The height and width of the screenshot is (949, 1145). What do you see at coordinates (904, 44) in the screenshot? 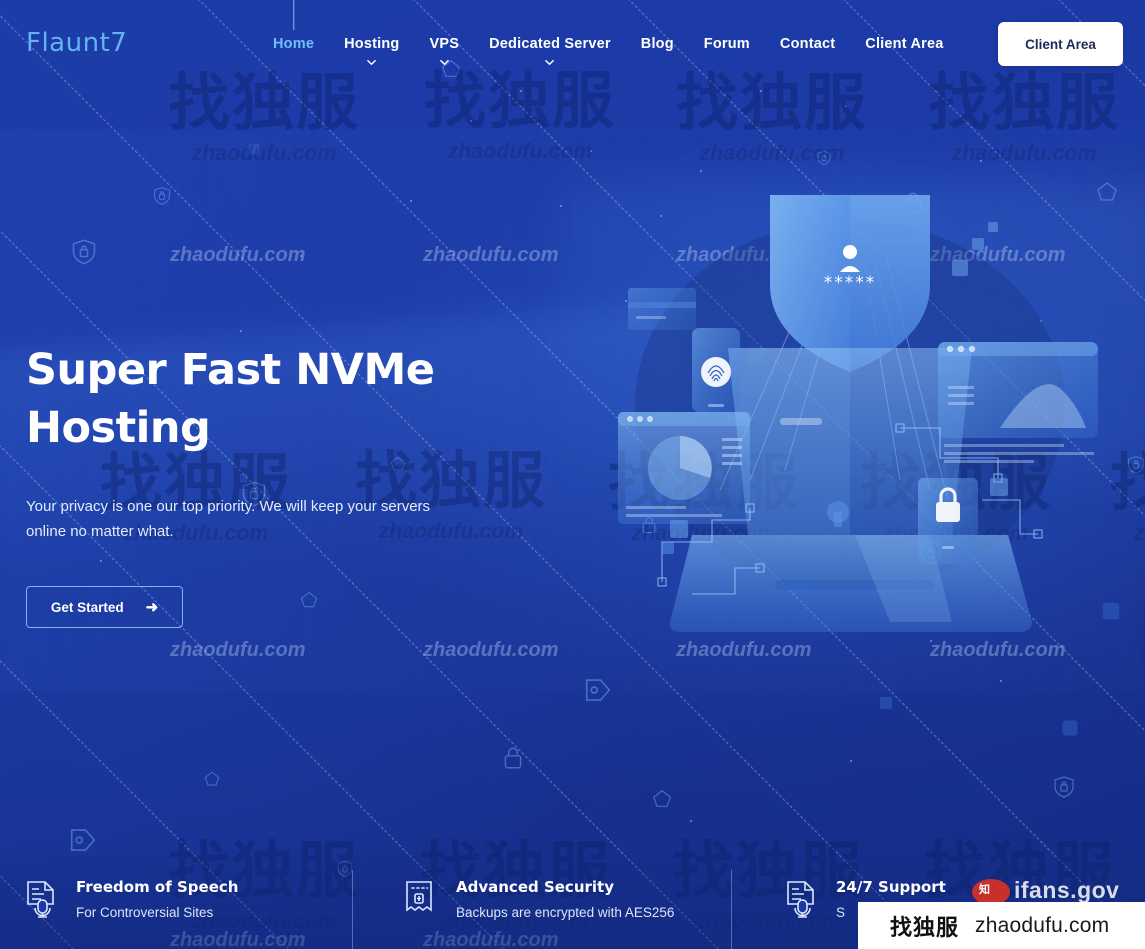
I see `nav-item-label: Client Area` at bounding box center [904, 44].